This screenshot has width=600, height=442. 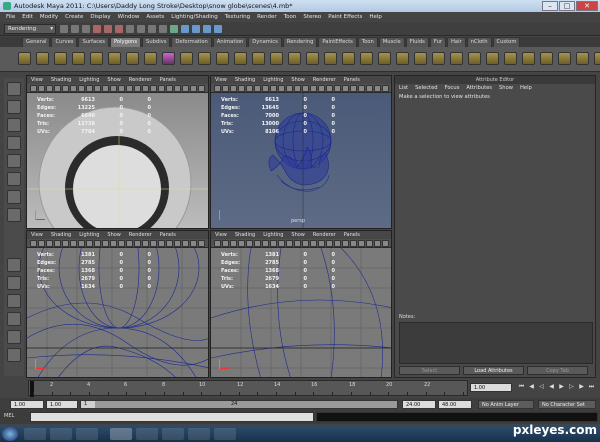 What do you see at coordinates (248, 388) in the screenshot?
I see `time-slider: 2 4 6 8 10 12 14 16 18 20 22` at bounding box center [248, 388].